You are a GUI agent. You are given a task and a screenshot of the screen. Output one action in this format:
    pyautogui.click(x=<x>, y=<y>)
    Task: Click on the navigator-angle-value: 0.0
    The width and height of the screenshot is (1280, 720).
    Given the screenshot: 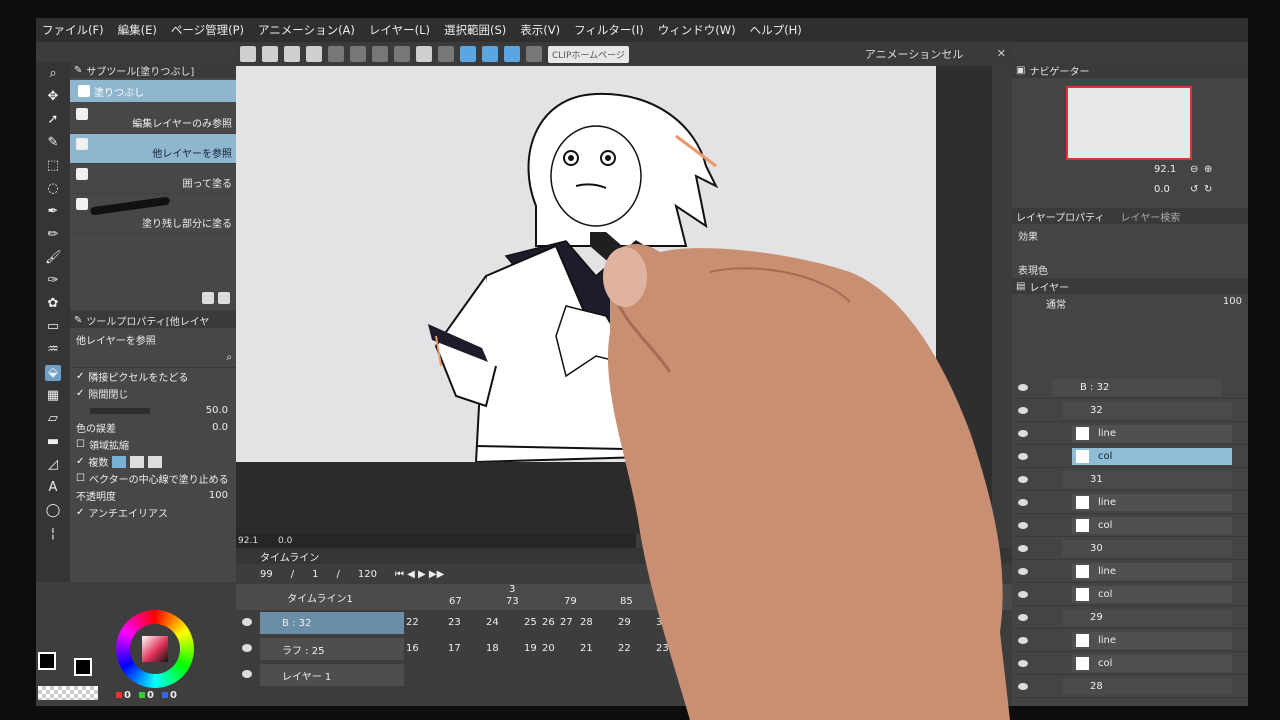 What is the action you would take?
    pyautogui.click(x=1162, y=189)
    